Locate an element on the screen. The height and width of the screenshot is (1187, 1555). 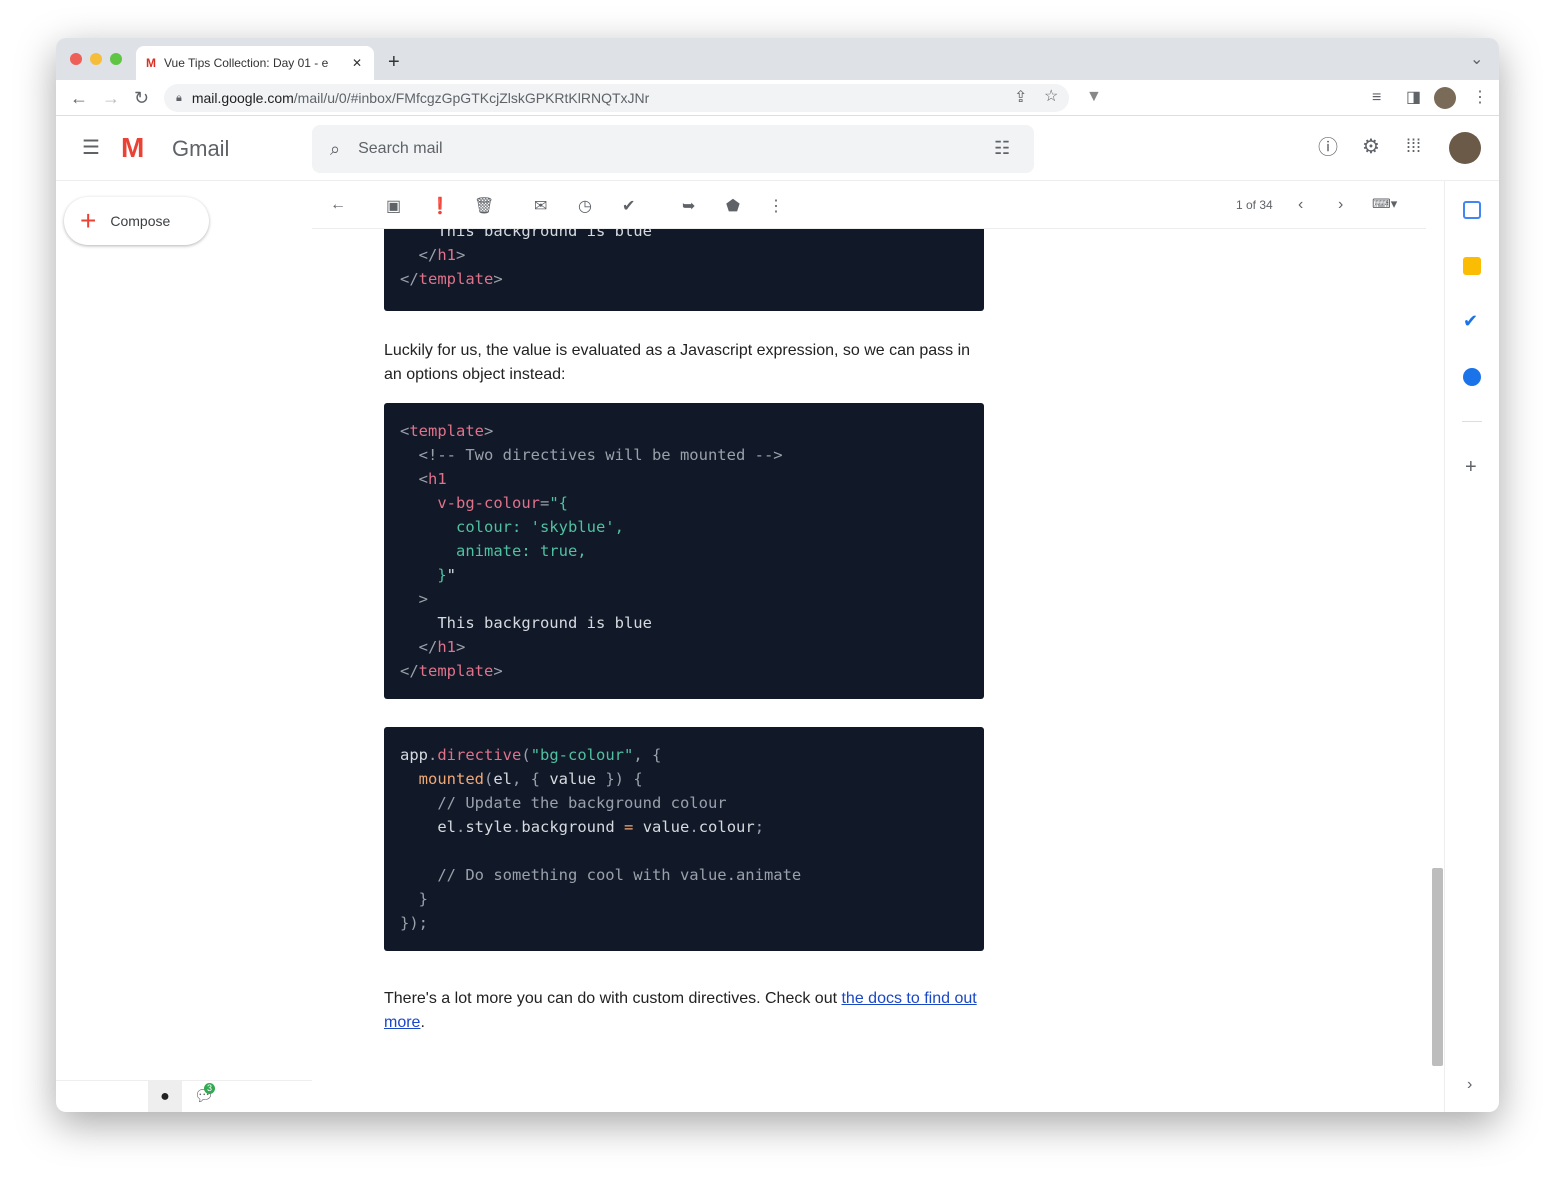
code-line: <h1 is located at coordinates (684, 479).